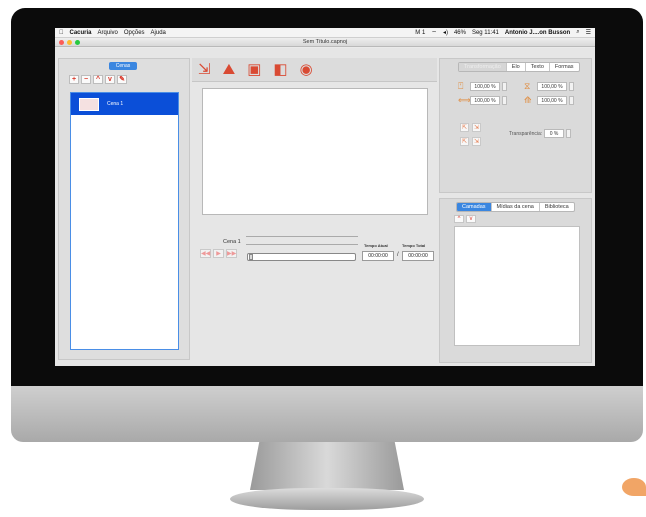 This screenshot has width=646, height=517. Describe the element at coordinates (517, 286) in the screenshot. I see `layers-list` at that location.